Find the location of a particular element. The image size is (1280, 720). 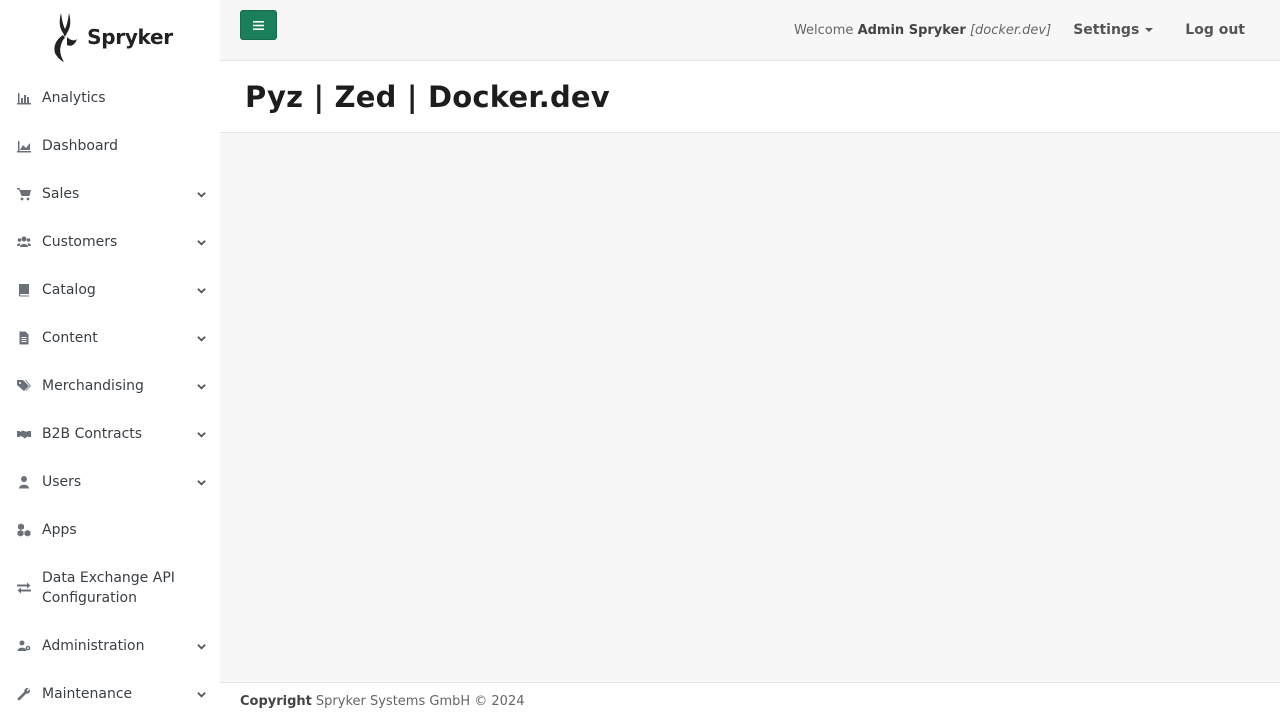

sidebar-item-merchandising: Merchandising is located at coordinates (110, 386).